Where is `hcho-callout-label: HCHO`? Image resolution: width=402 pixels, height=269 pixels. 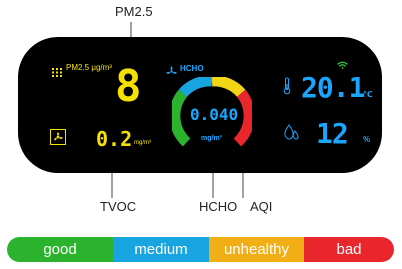
hcho-callout-label: HCHO is located at coordinates (218, 206).